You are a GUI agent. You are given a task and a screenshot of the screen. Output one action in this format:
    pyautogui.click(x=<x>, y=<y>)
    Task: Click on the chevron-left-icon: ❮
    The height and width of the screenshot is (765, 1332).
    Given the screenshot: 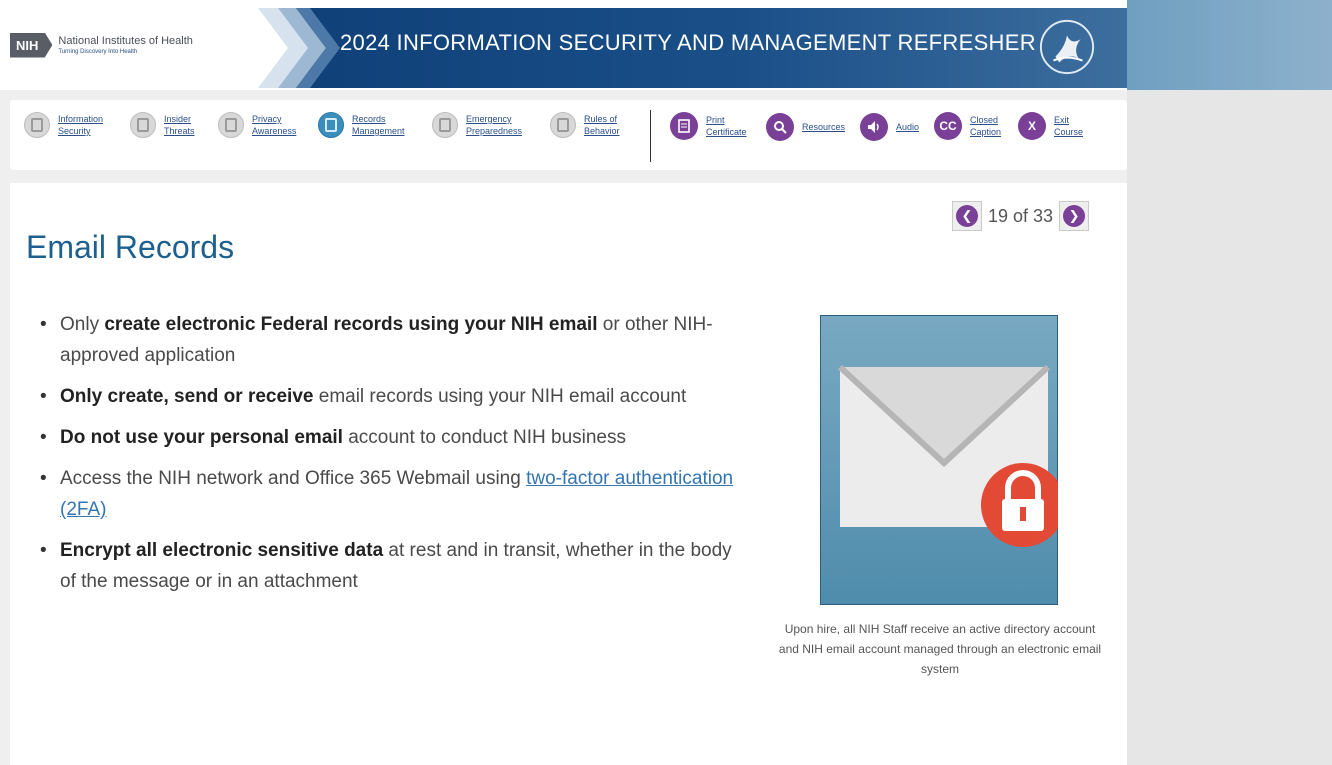 What is the action you would take?
    pyautogui.click(x=967, y=216)
    